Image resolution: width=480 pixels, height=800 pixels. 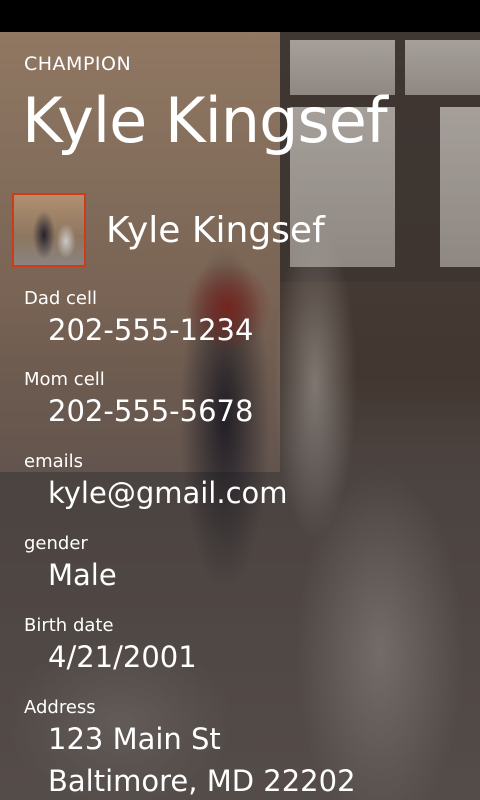 I want to click on birth-date-value: 4/21/2001, so click(x=122, y=657).